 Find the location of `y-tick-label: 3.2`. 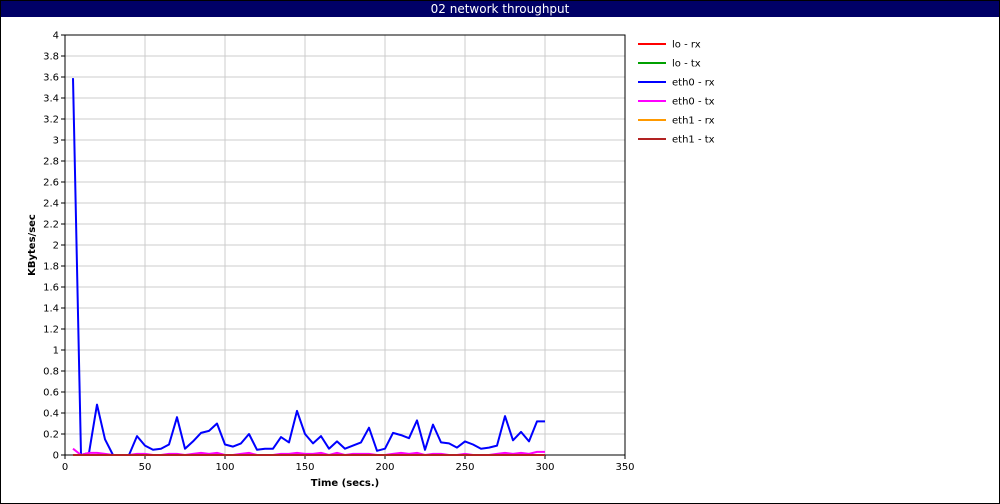

y-tick-label: 3.2 is located at coordinates (51, 120).